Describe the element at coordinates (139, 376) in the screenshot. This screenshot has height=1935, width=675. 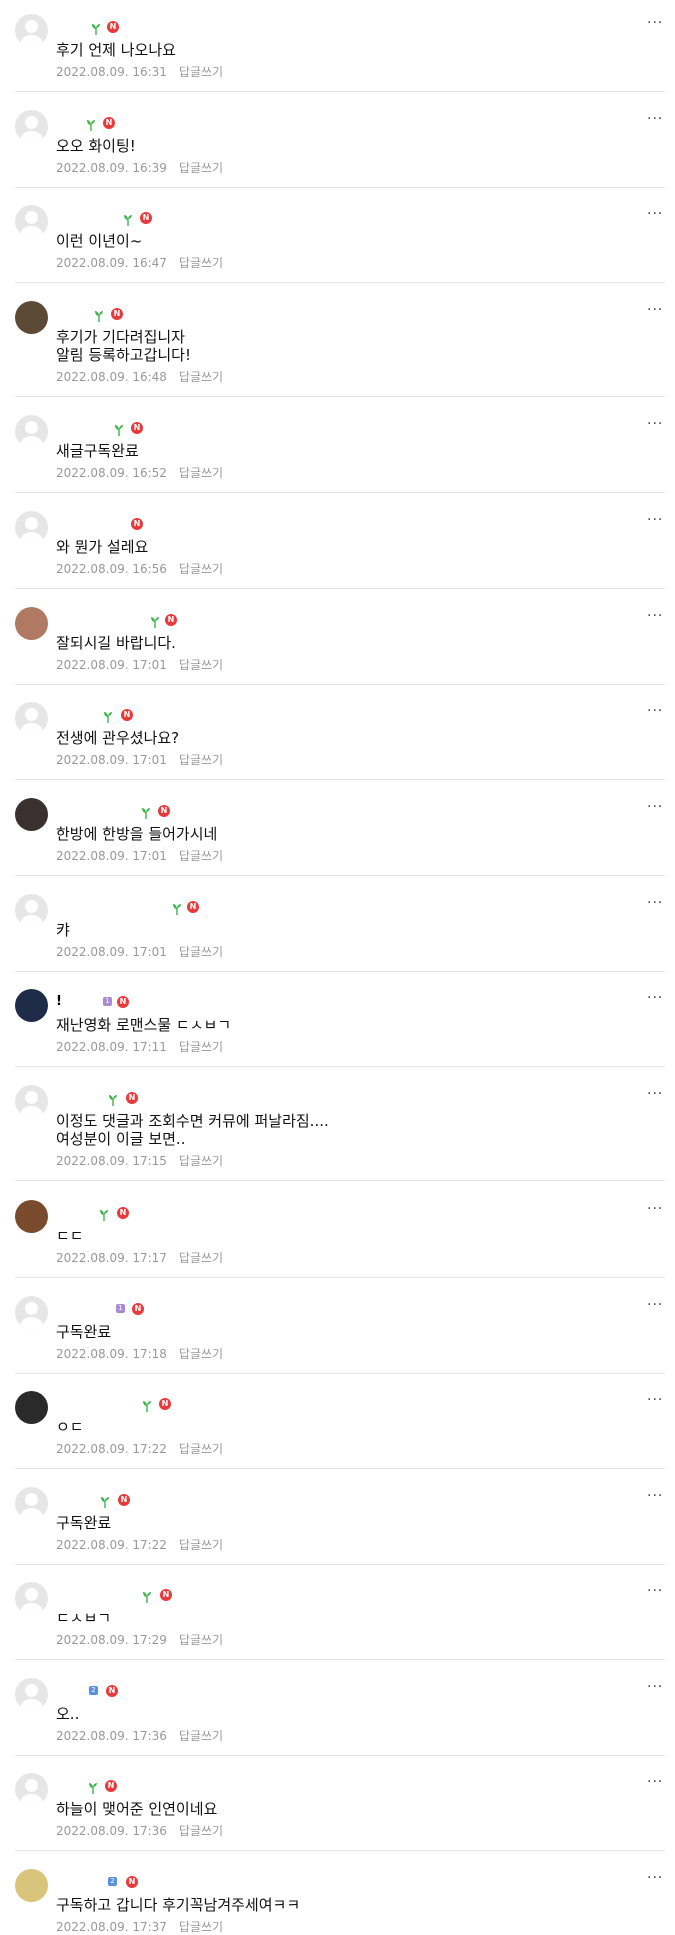
I see `comment-meta: 2022.08.09. 16:48 답글쓰기` at that location.